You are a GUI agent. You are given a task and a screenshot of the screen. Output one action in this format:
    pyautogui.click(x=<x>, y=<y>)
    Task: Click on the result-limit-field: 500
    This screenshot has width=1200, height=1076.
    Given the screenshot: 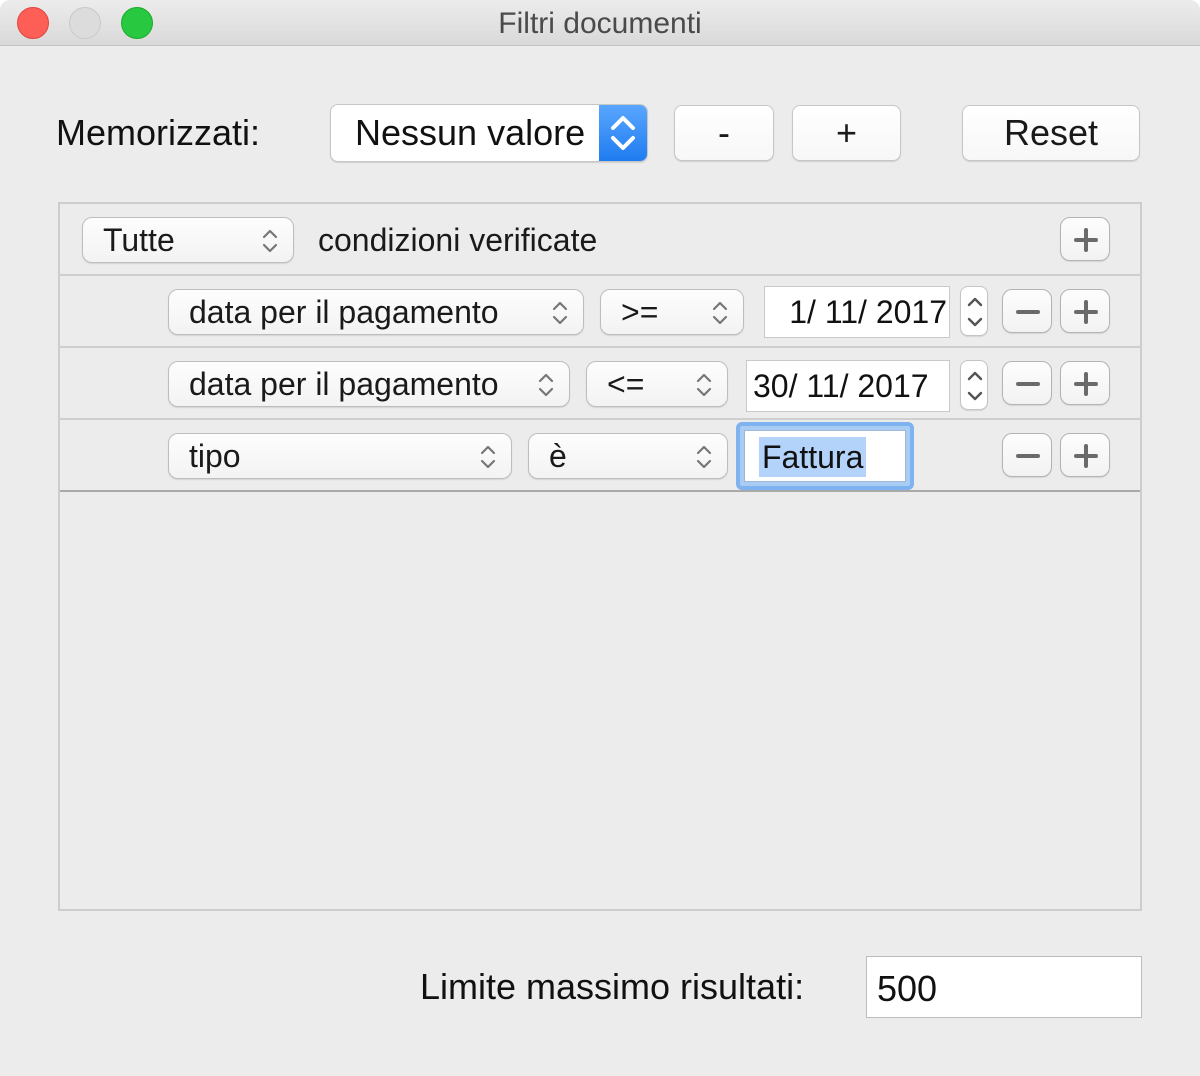 What is the action you would take?
    pyautogui.click(x=1004, y=987)
    